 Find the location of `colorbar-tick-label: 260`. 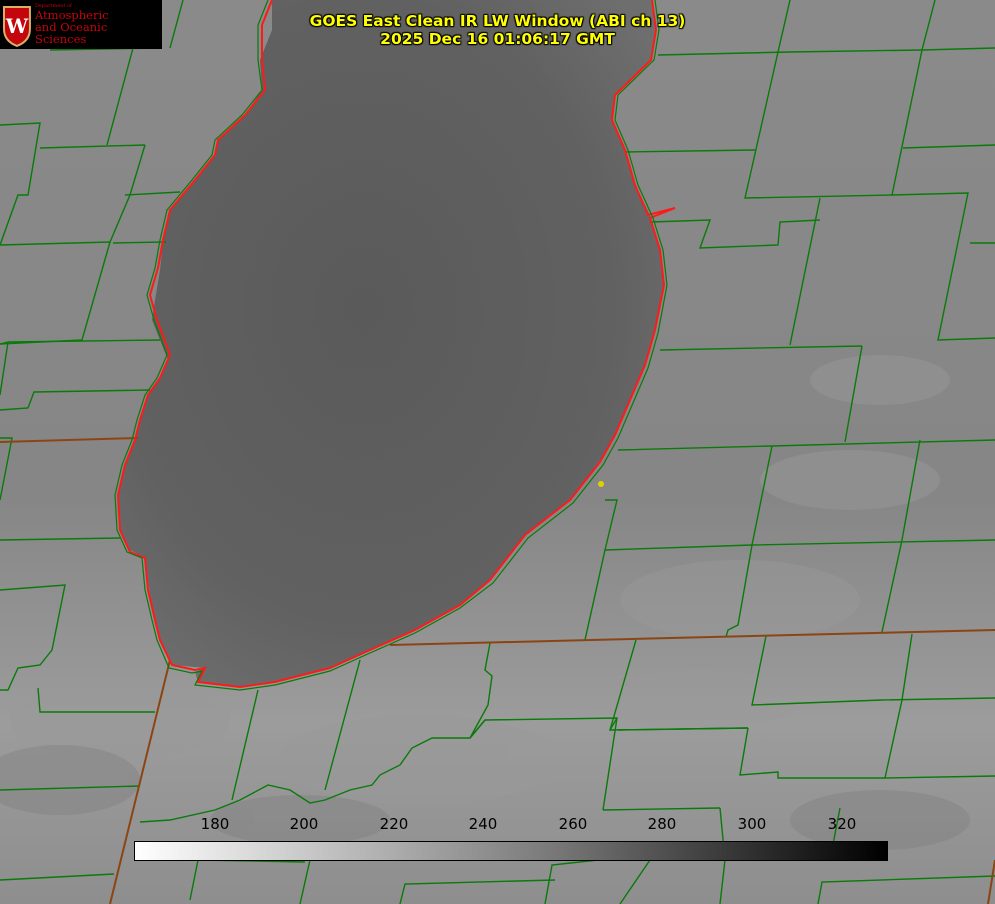

colorbar-tick-label: 260 is located at coordinates (573, 824).